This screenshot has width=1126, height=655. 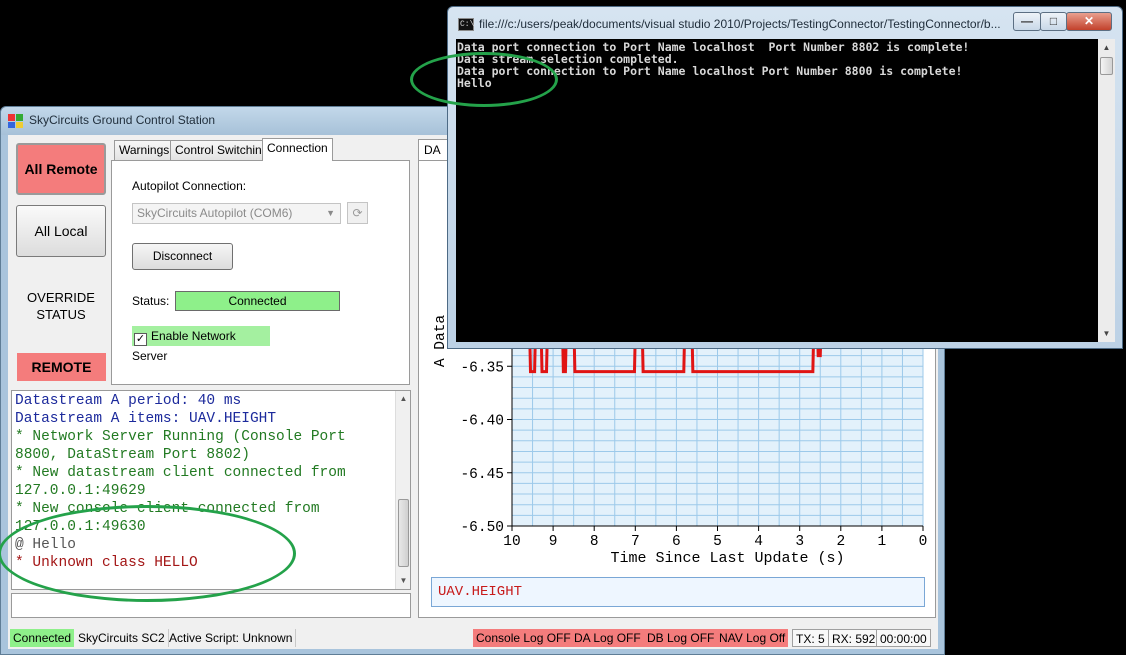 What do you see at coordinates (482, 528) in the screenshot?
I see `y-tick-label: -6.50` at bounding box center [482, 528].